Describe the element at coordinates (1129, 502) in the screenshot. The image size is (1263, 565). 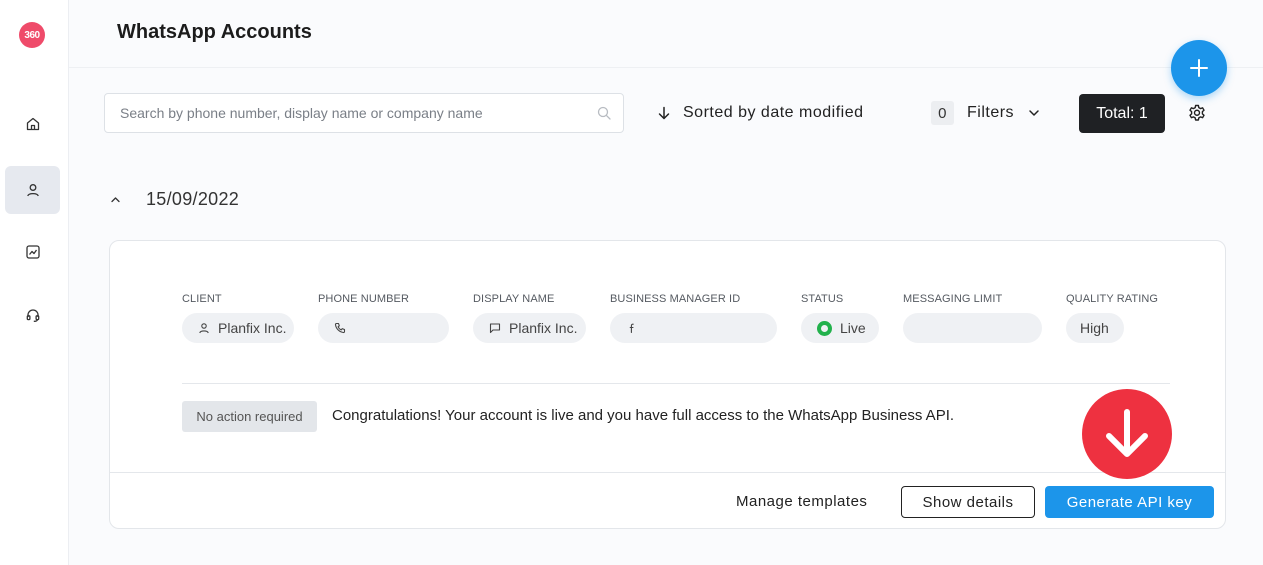
I see `generate-api-key-button: Generate API key` at that location.